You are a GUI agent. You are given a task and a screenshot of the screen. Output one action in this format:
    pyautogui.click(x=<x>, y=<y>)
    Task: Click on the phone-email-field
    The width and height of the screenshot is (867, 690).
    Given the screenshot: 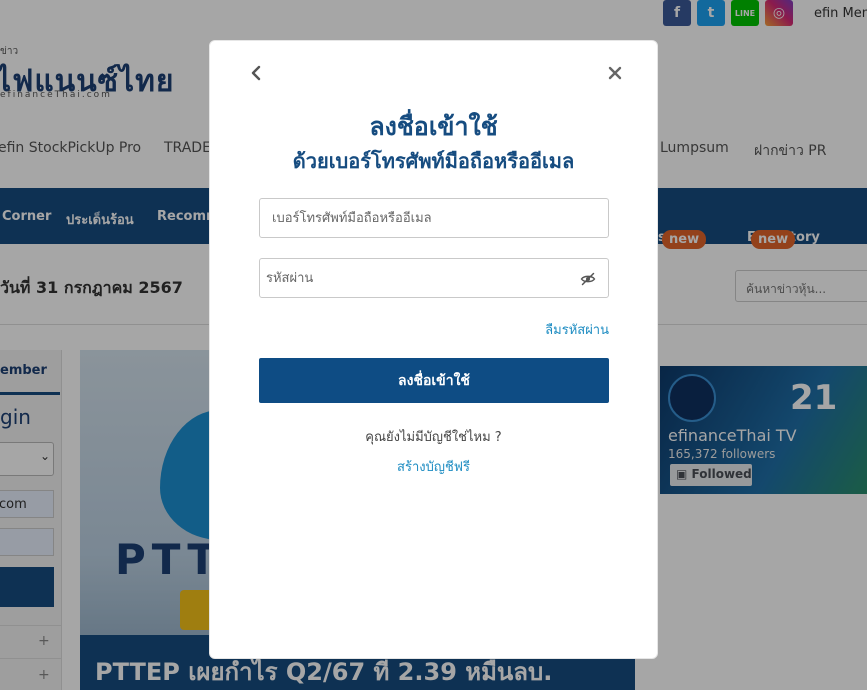 What is the action you would take?
    pyautogui.click(x=434, y=218)
    